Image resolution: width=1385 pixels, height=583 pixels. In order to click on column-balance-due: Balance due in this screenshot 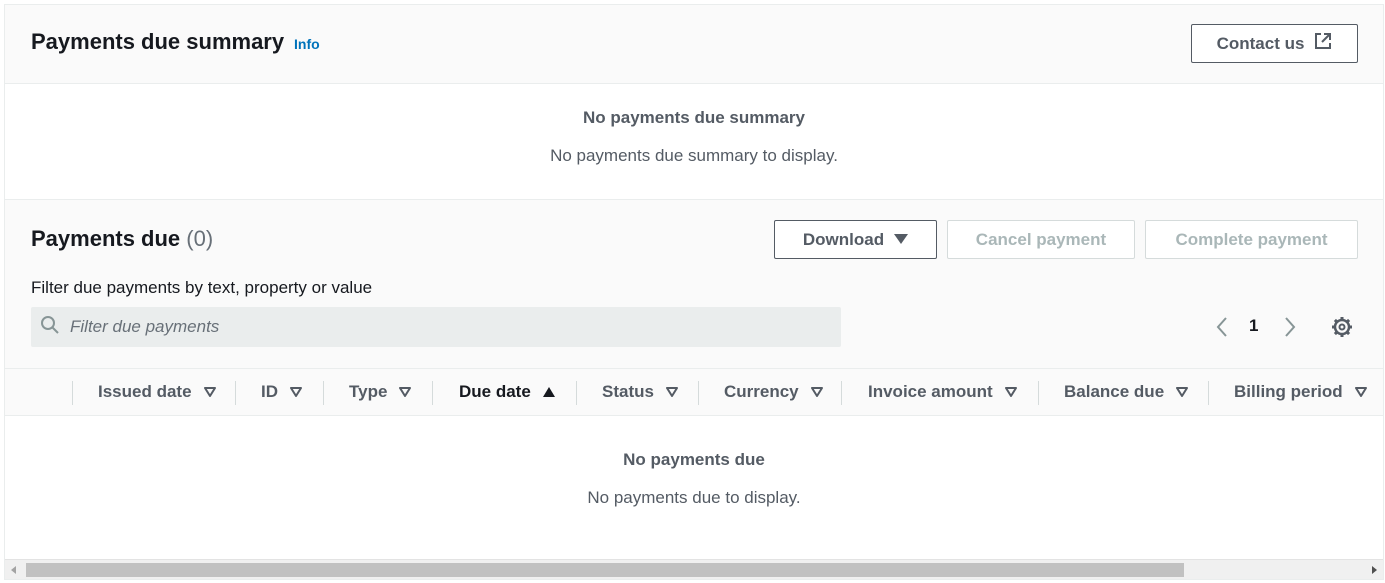, I will do `click(1126, 392)`.